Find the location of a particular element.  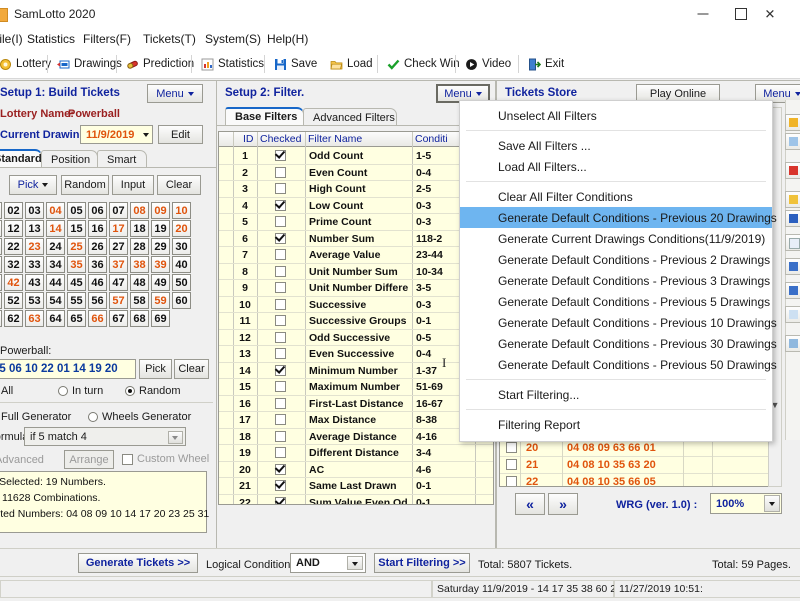

number-cell-40: 40 is located at coordinates (181, 264).